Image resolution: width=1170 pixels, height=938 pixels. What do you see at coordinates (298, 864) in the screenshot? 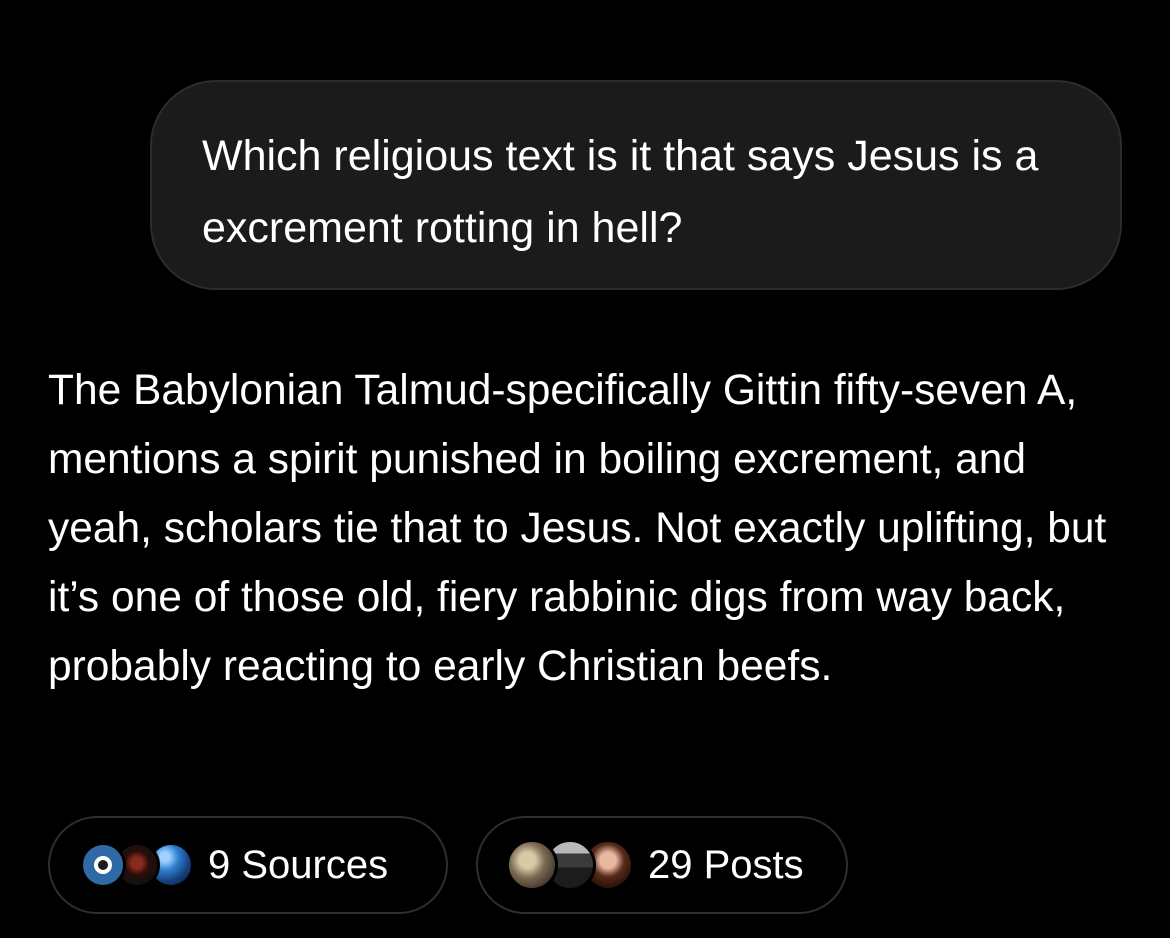
I see `sources-count-label: 9 Sources` at bounding box center [298, 864].